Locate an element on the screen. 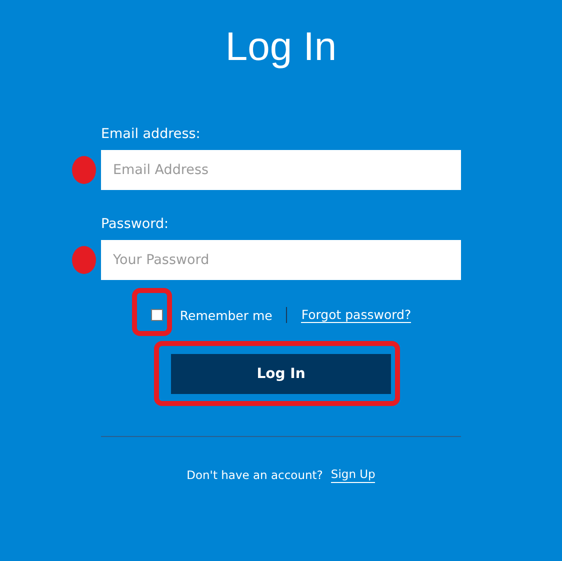 The image size is (562, 561). field-label: Password: is located at coordinates (135, 224).